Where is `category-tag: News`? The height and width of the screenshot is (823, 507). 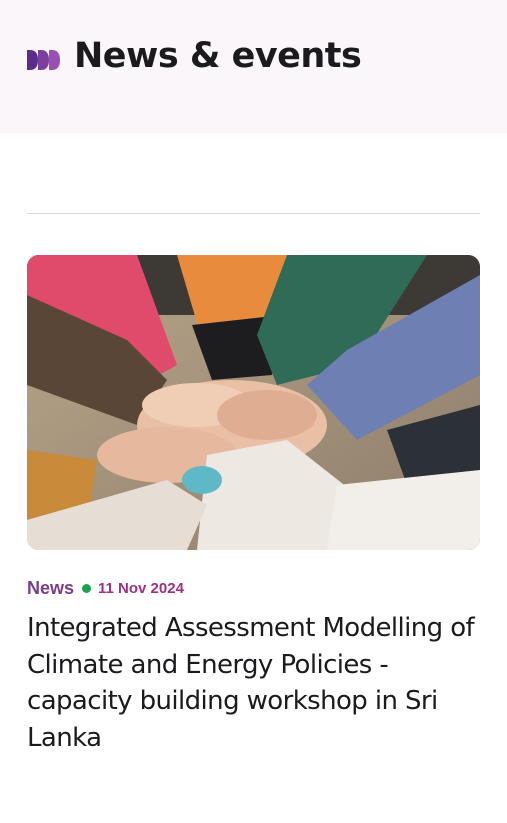 category-tag: News is located at coordinates (50, 588).